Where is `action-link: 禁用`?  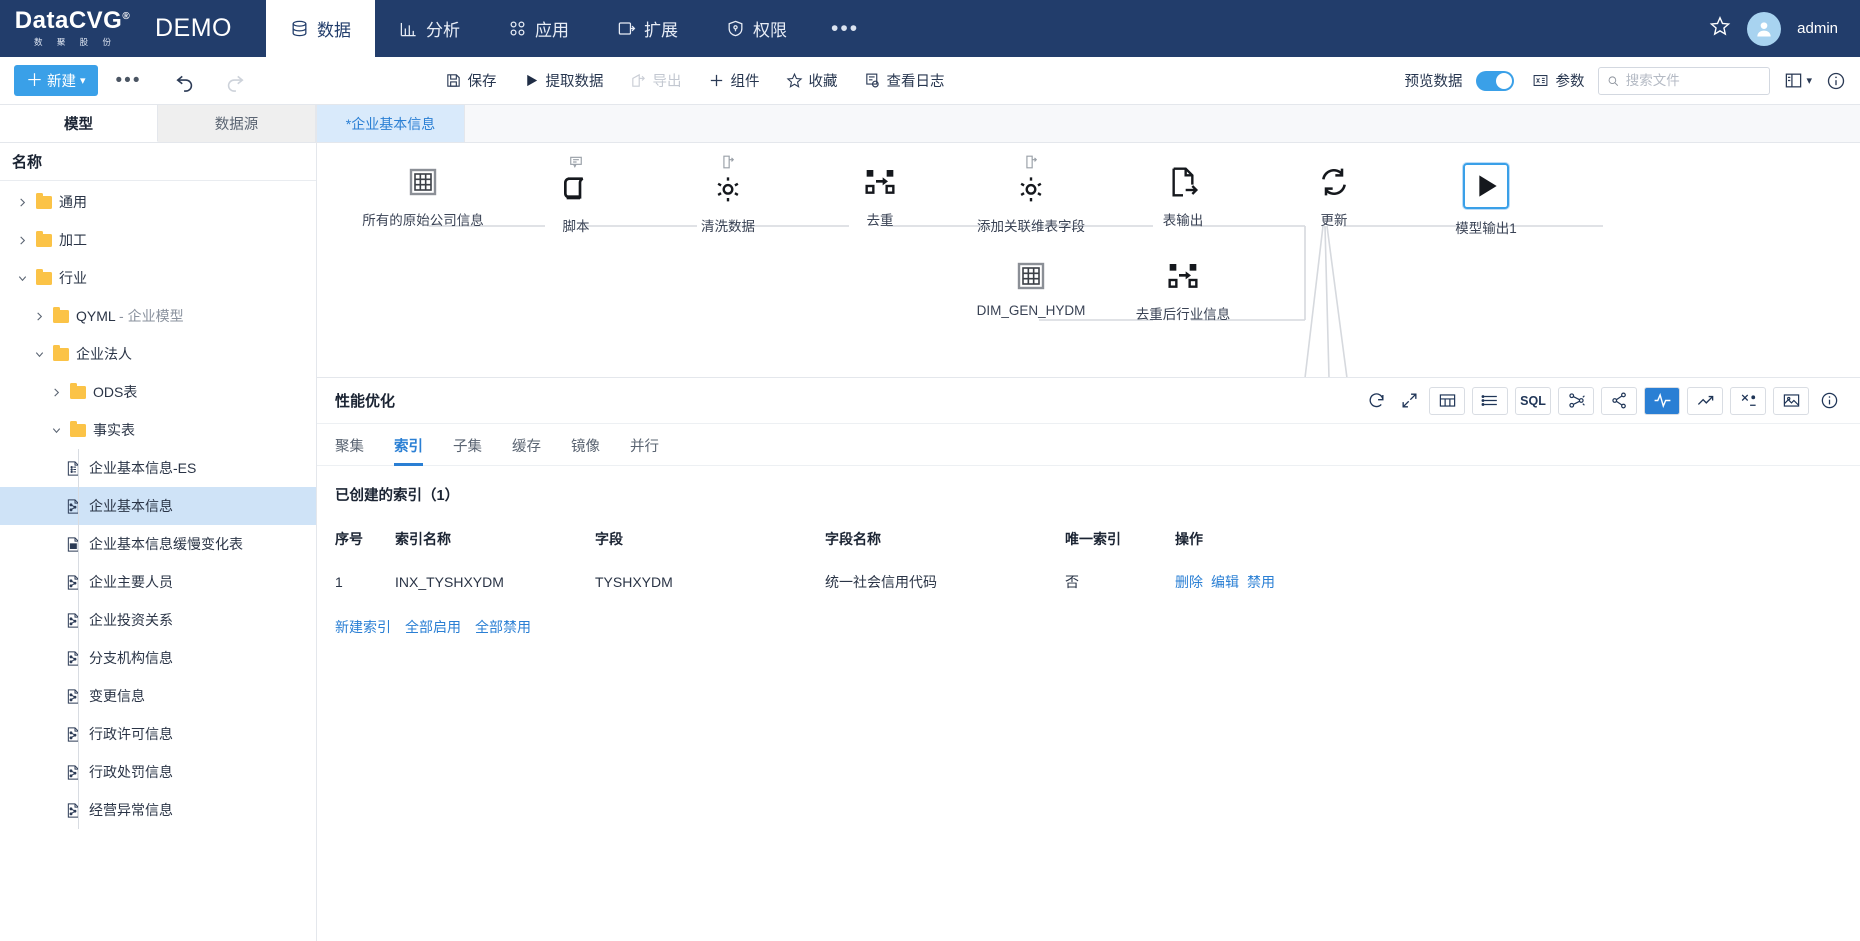 action-link: 禁用 is located at coordinates (1261, 582).